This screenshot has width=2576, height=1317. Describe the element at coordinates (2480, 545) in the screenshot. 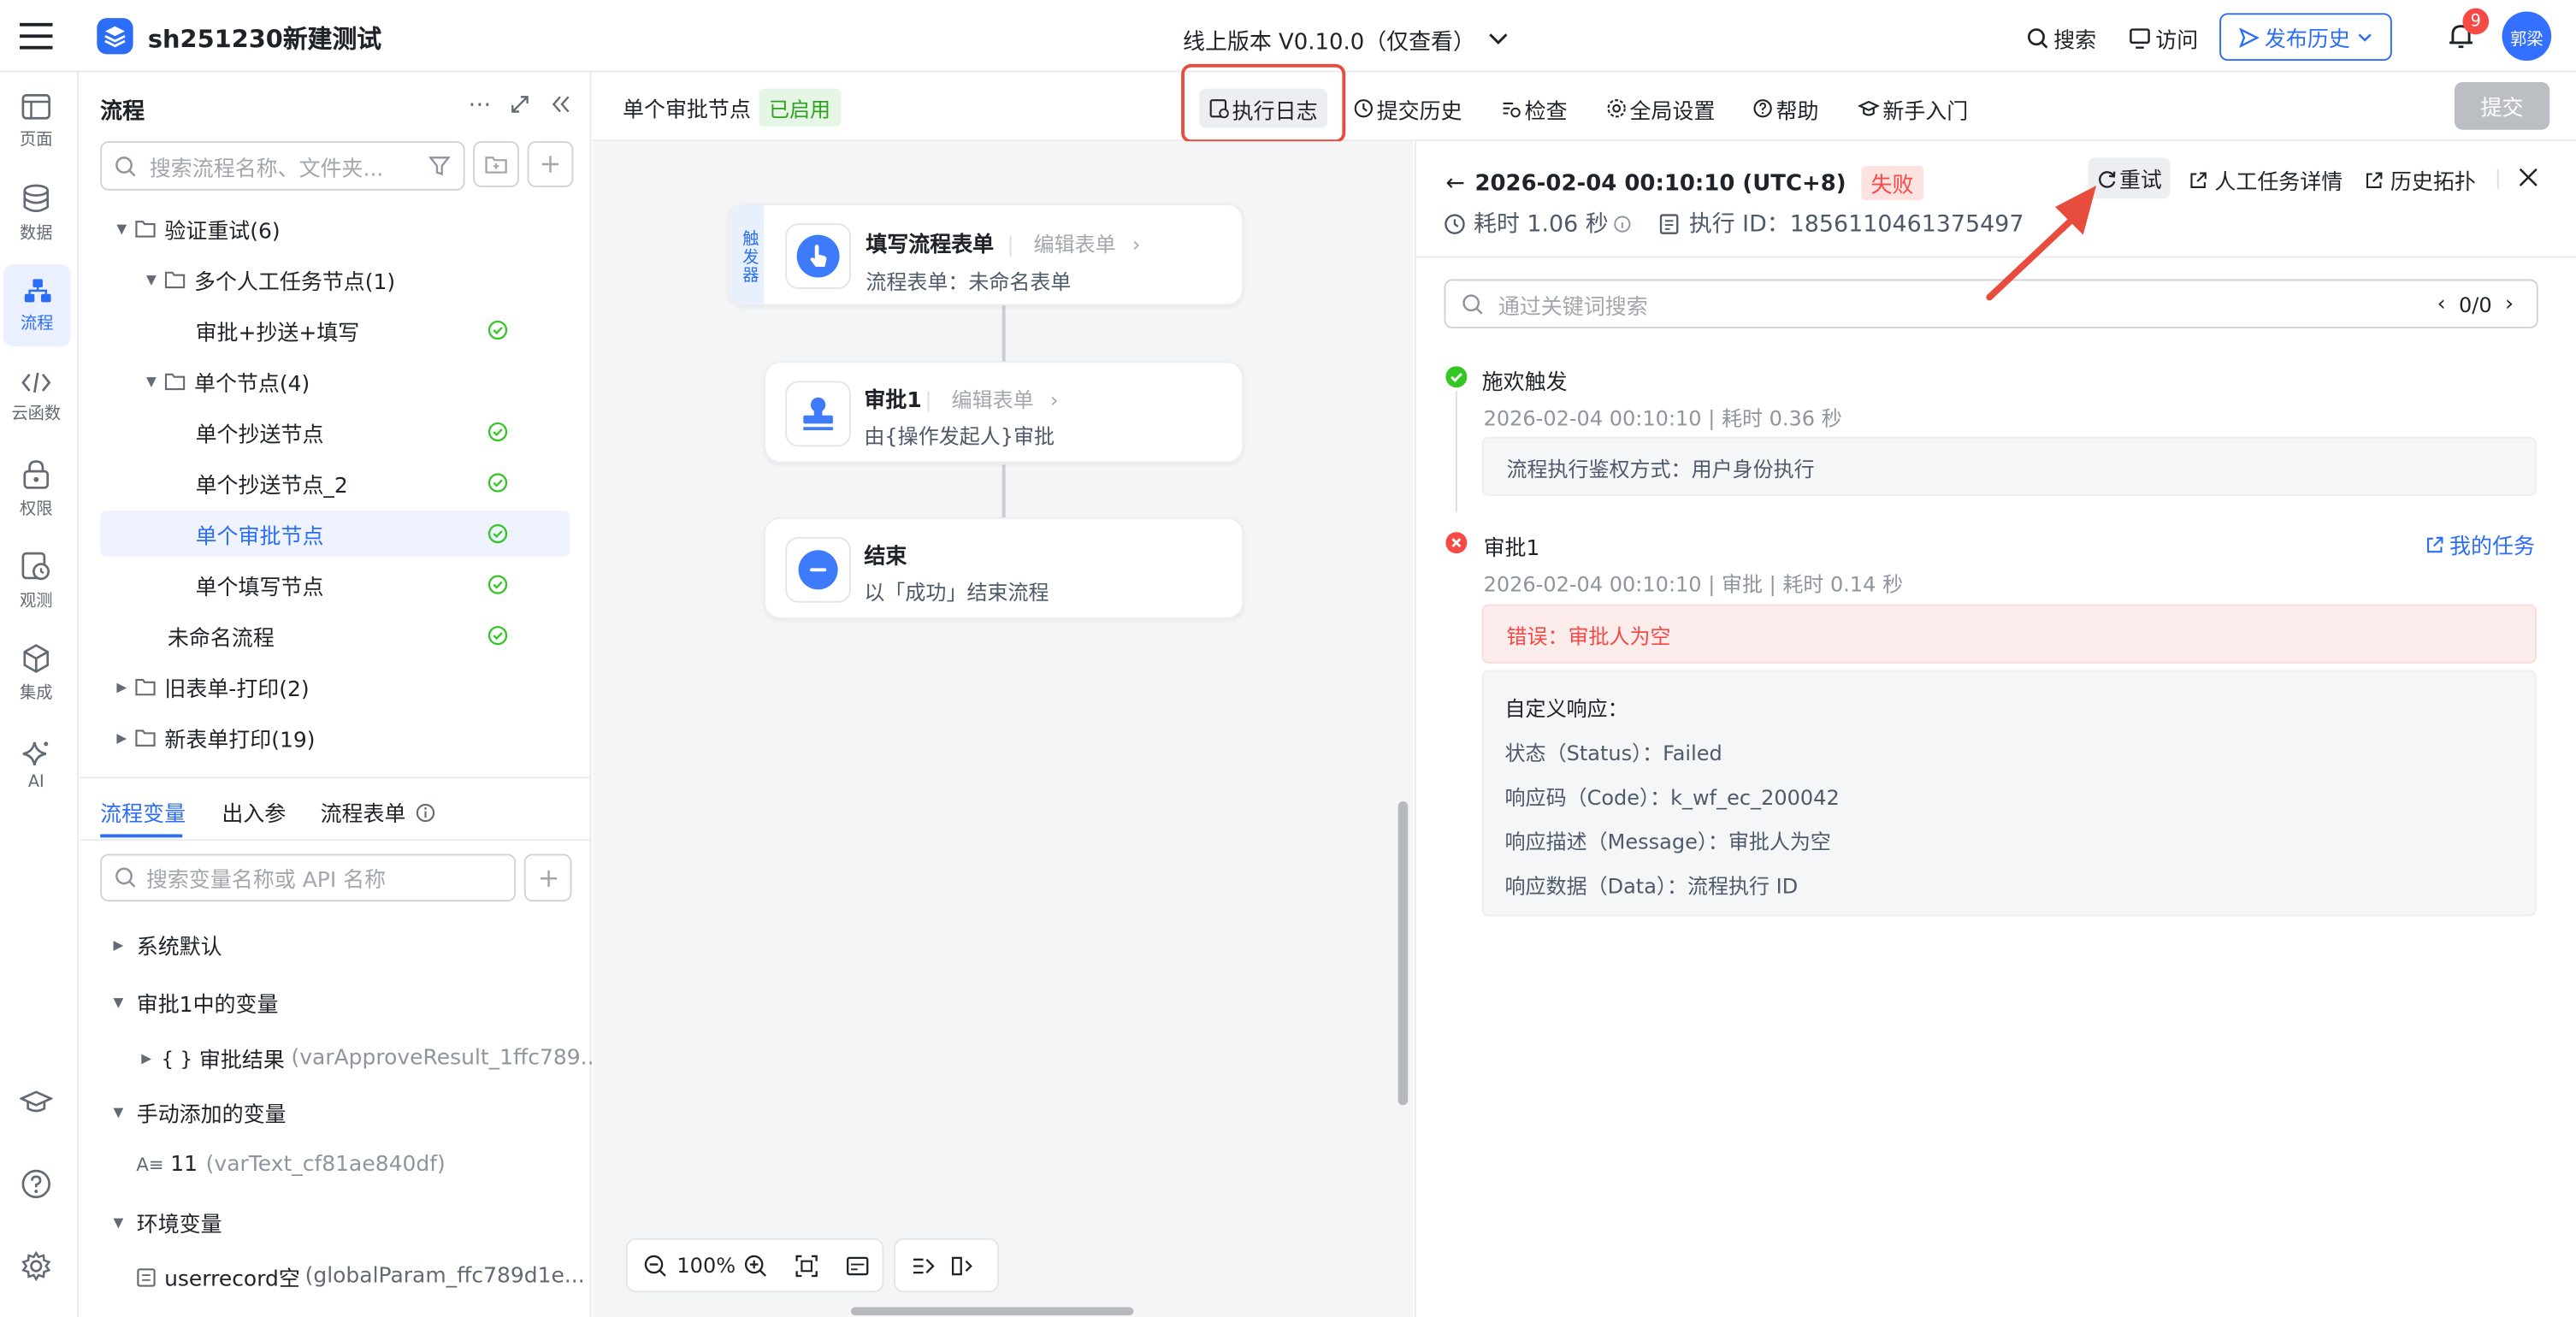

I see `my-task-link: 我的任务` at that location.